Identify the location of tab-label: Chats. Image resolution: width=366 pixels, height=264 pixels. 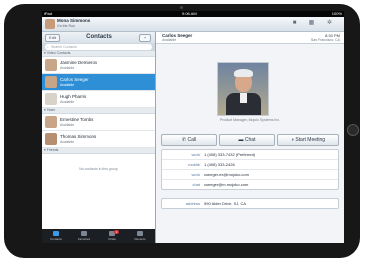
(112, 239).